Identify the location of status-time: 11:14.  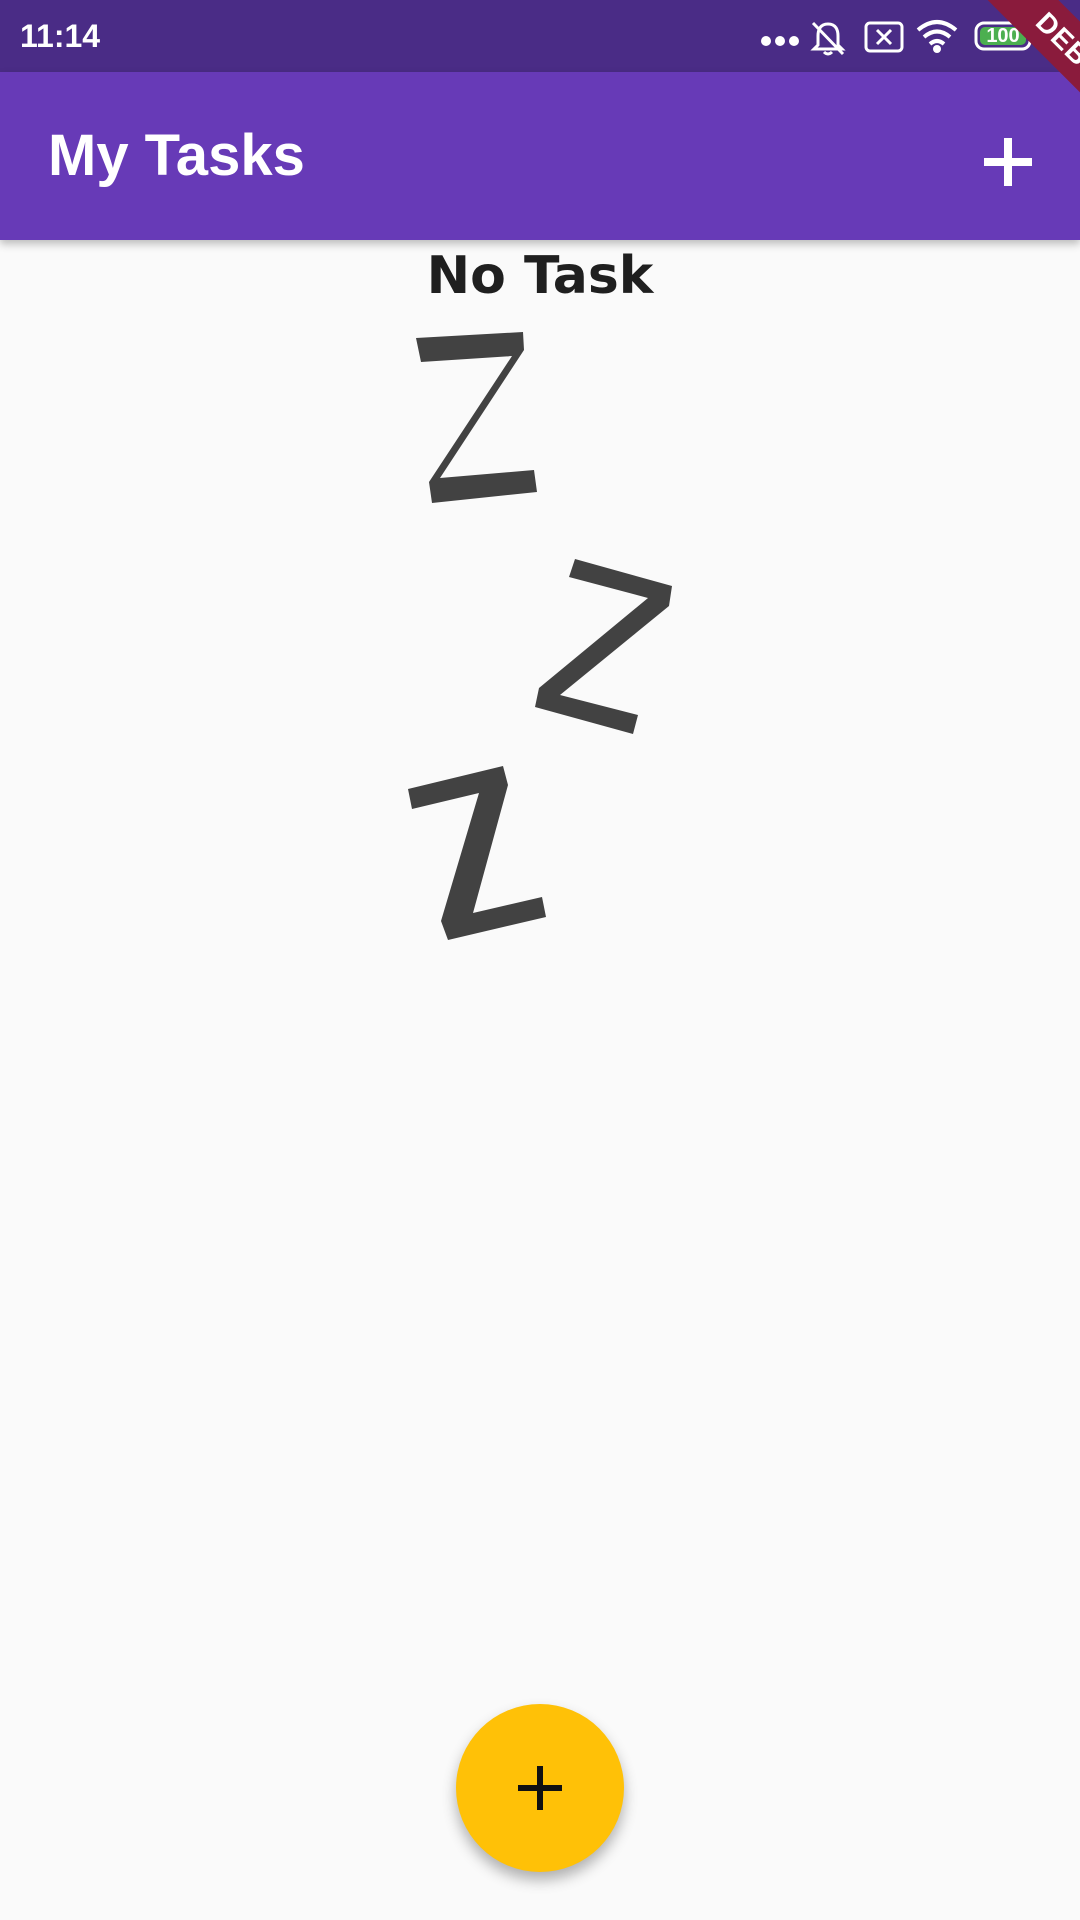
(60, 36).